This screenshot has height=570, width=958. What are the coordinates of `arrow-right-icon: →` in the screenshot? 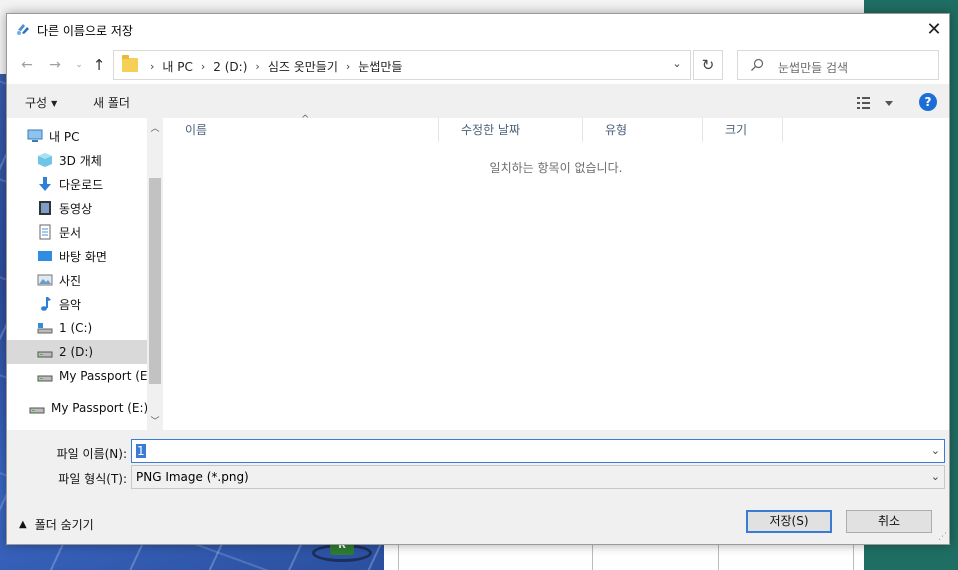 It's located at (55, 65).